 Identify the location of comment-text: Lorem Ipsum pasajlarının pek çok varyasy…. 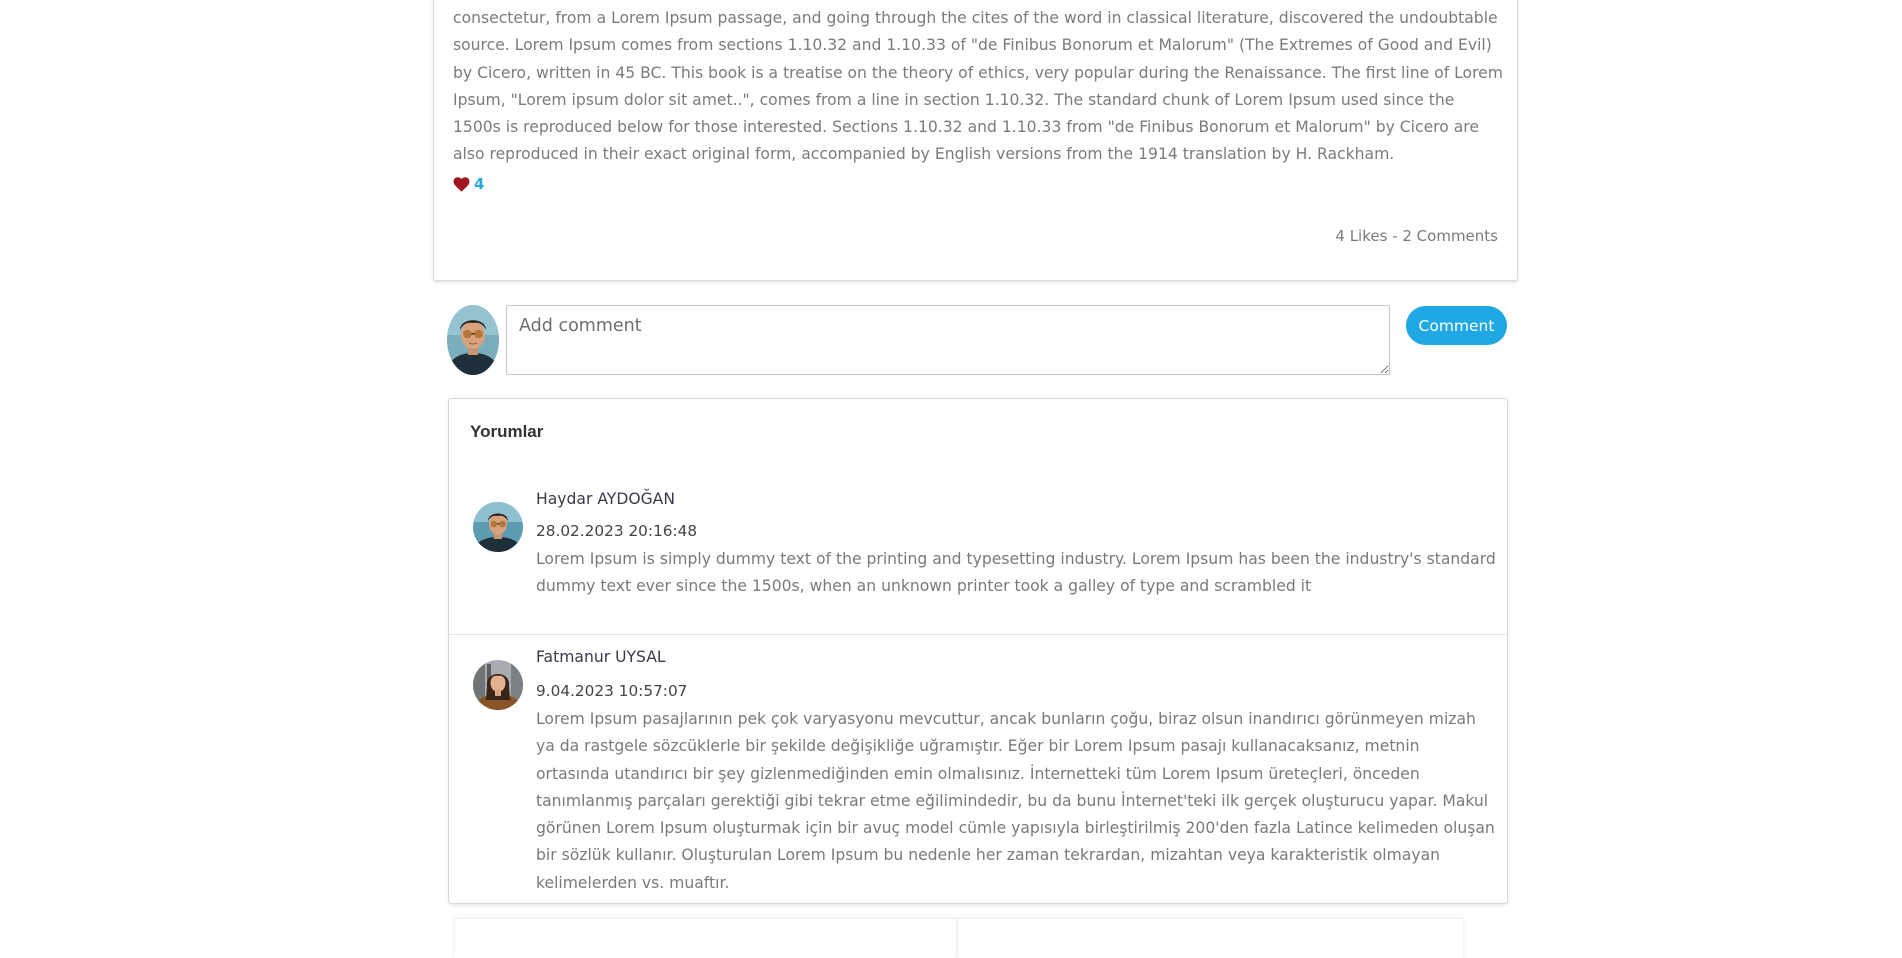
(1015, 801).